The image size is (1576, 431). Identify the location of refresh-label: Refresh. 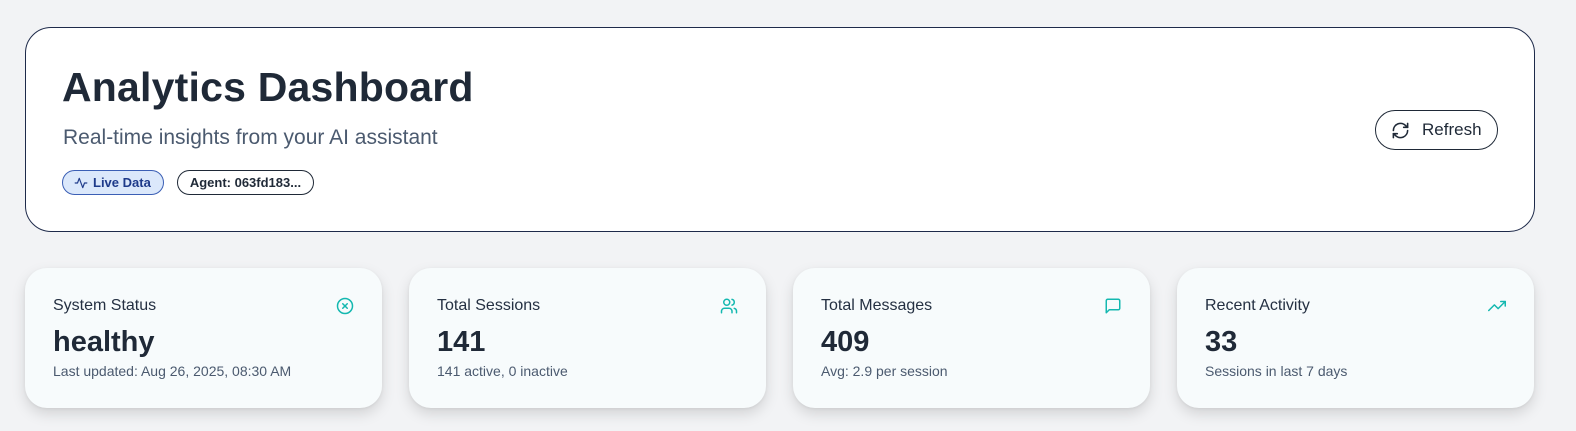
(1452, 129).